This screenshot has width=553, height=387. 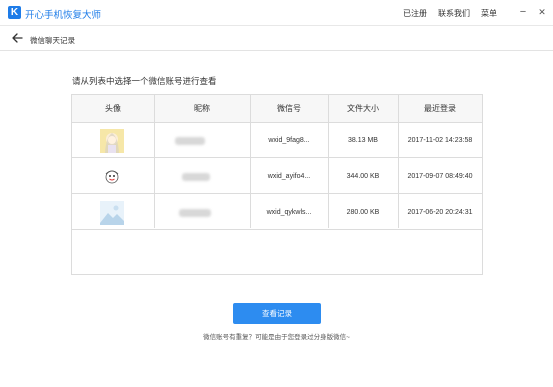 I want to click on app-logo-icon: K, so click(x=14, y=12).